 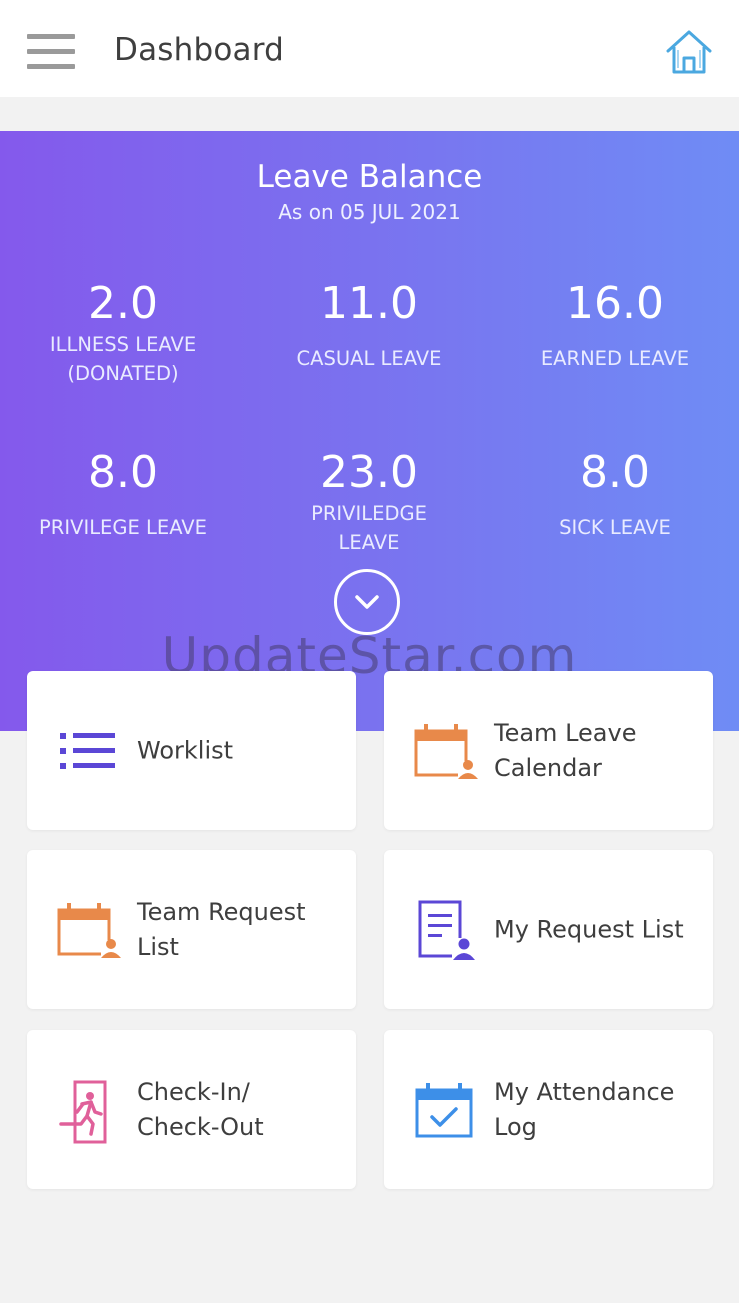 What do you see at coordinates (200, 1109) in the screenshot?
I see `tile-label: Check-In/ Check-Out` at bounding box center [200, 1109].